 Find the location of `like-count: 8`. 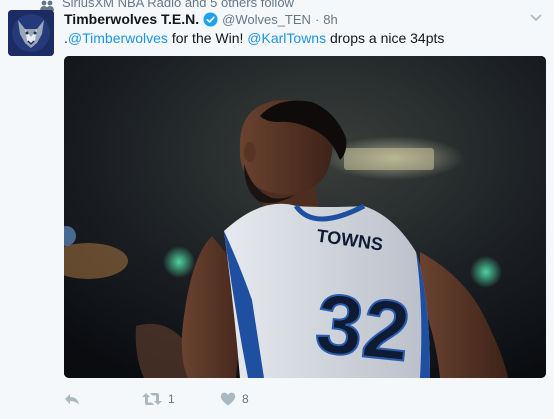

like-count: 8 is located at coordinates (245, 399).